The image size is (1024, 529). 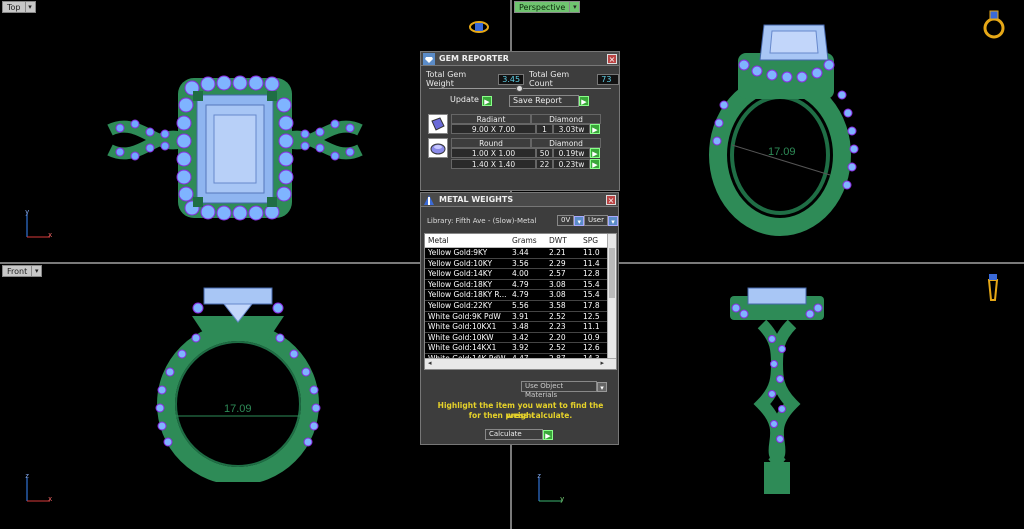 What do you see at coordinates (544, 164) in the screenshot?
I see `gem-count-cell: 22` at bounding box center [544, 164].